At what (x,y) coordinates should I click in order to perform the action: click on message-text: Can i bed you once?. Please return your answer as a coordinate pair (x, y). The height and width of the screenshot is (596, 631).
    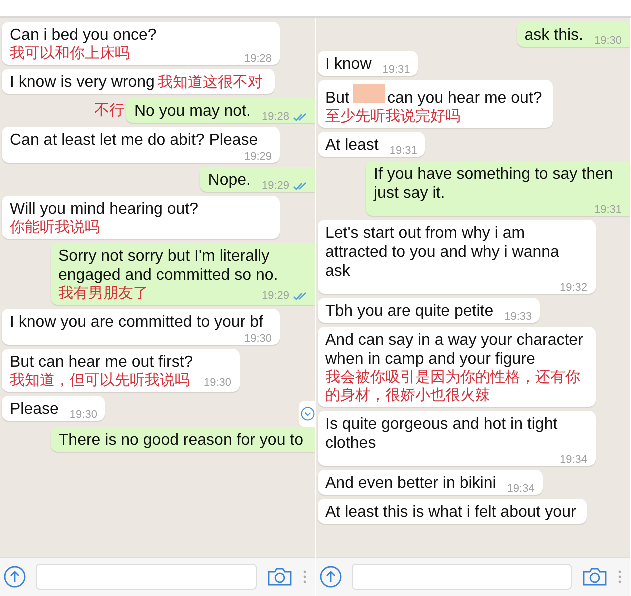
    Looking at the image, I should click on (83, 35).